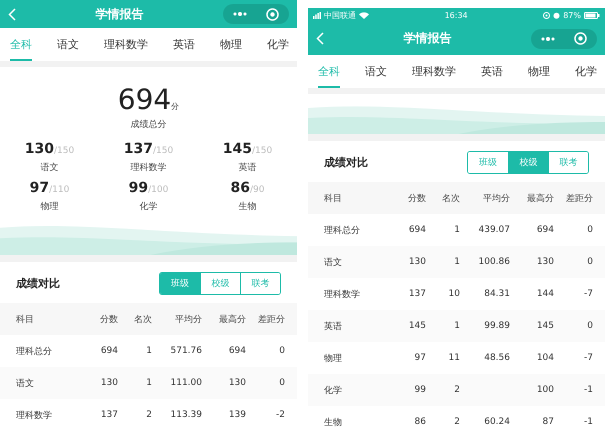  Describe the element at coordinates (59, 190) in the screenshot. I see `full-score: /110` at that location.